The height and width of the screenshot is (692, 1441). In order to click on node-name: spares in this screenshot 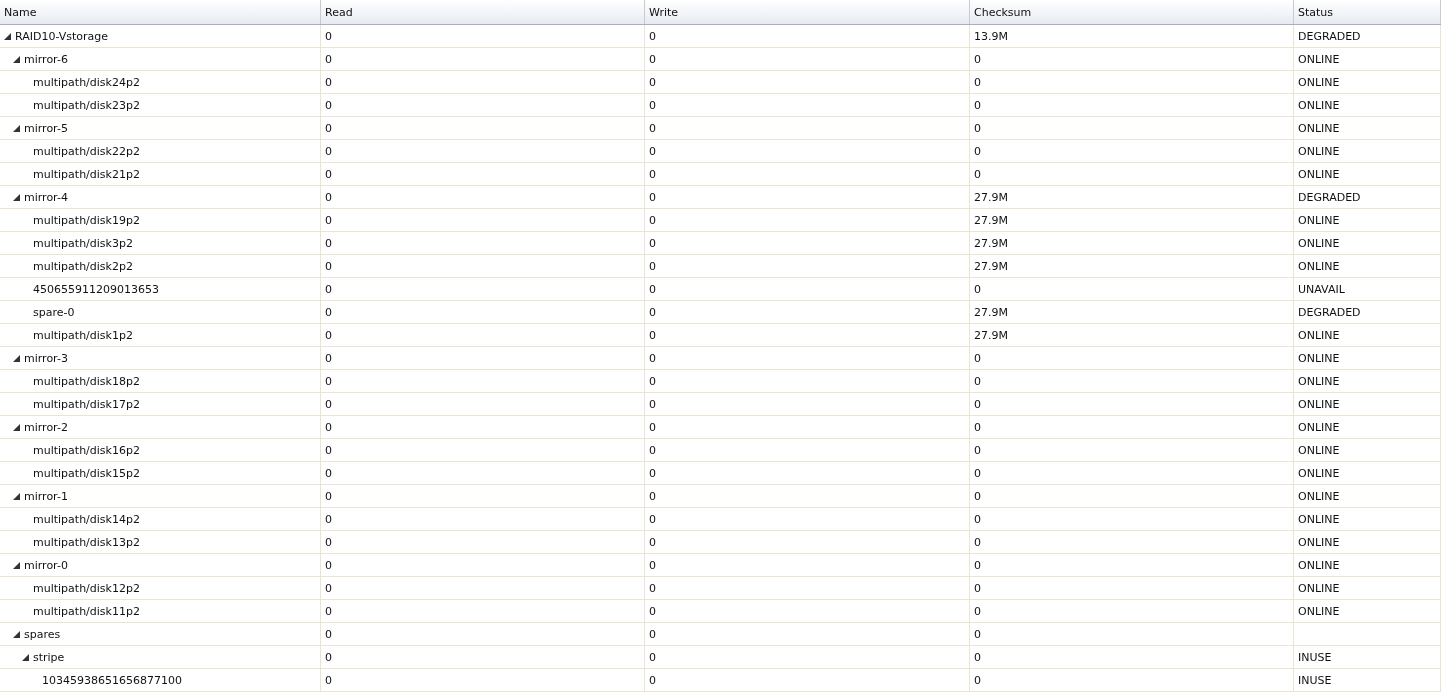, I will do `click(42, 634)`.